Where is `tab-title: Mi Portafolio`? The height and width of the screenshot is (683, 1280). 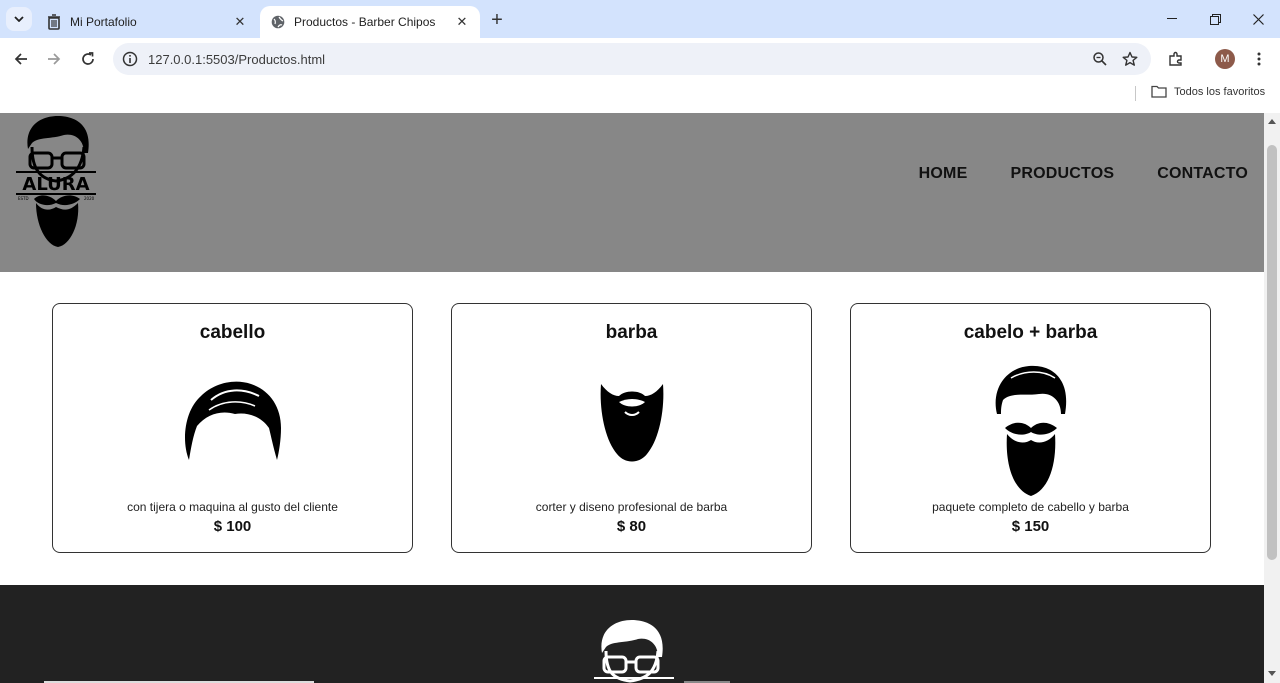 tab-title: Mi Portafolio is located at coordinates (103, 22).